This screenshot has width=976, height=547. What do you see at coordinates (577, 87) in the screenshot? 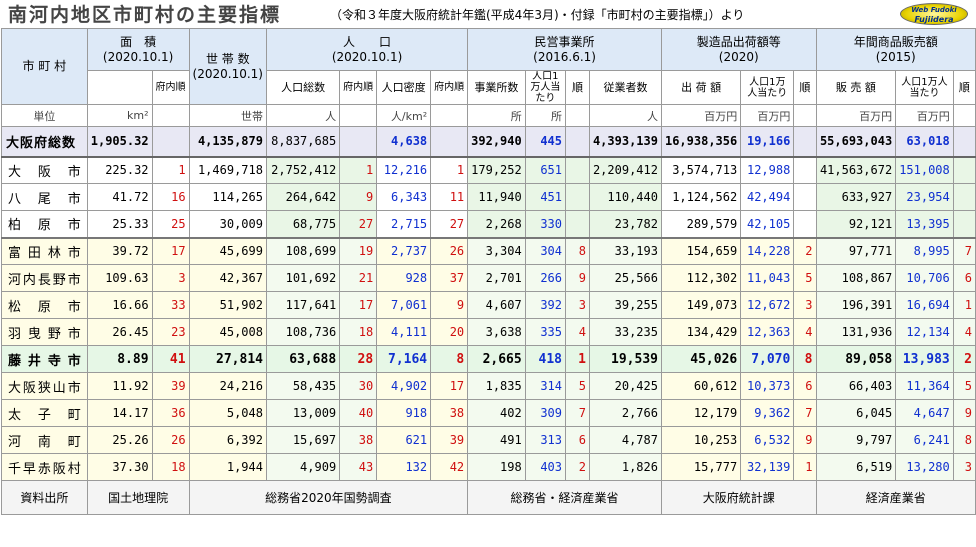
I see `sub-biz-rank: 順` at bounding box center [577, 87].